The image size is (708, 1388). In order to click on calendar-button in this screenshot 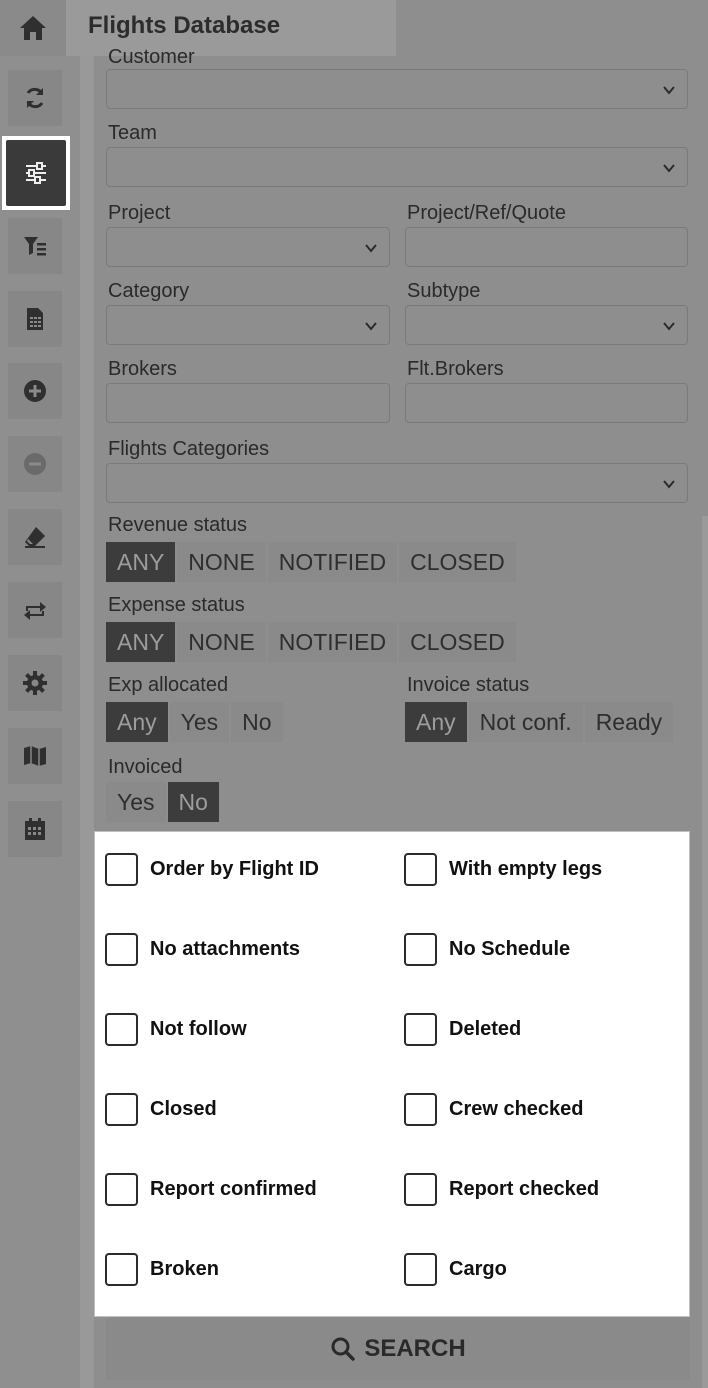, I will do `click(35, 829)`.